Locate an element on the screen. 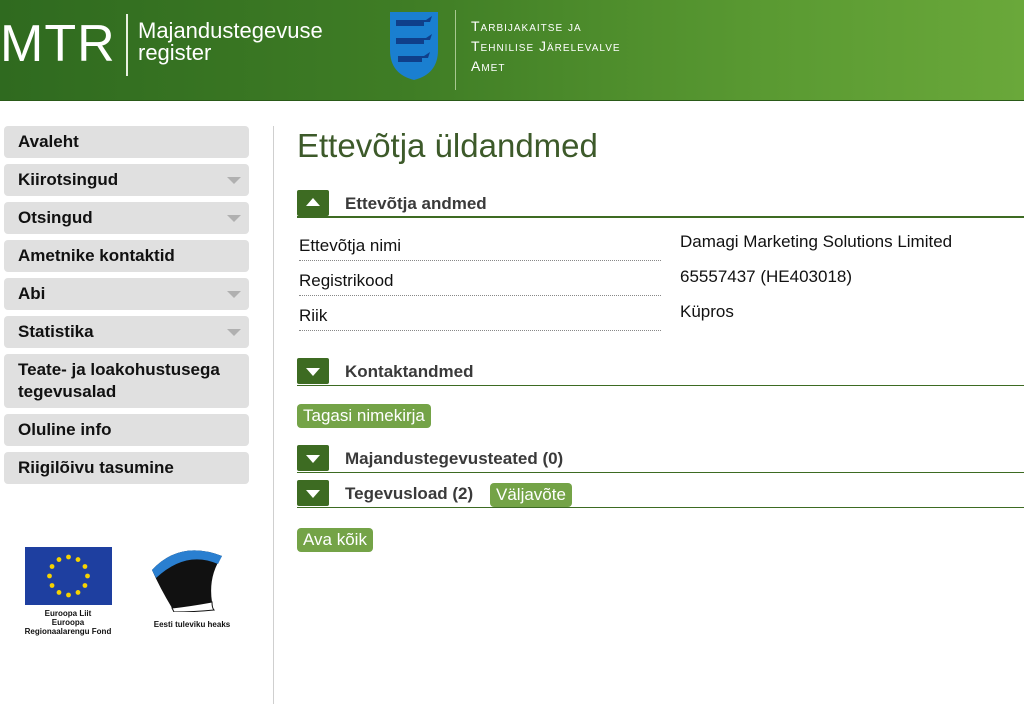 The image size is (1024, 704). page-title: Ettevõtja üldandmed is located at coordinates (447, 145).